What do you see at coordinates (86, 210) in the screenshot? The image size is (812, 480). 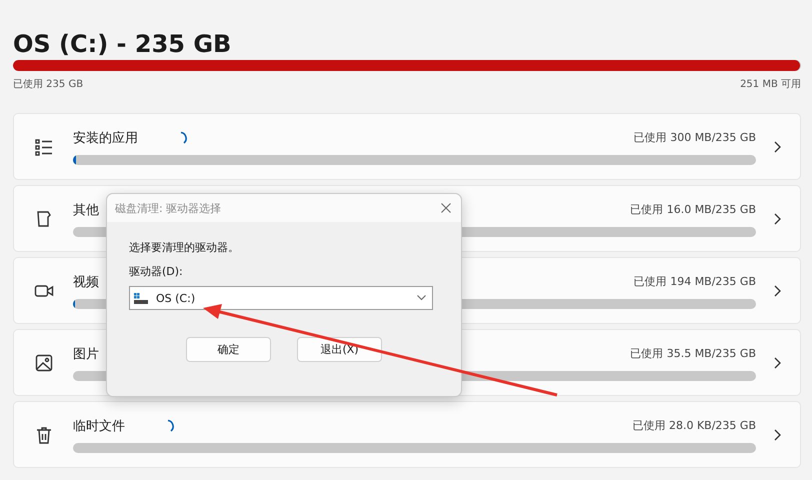 I see `category-label: 其他` at bounding box center [86, 210].